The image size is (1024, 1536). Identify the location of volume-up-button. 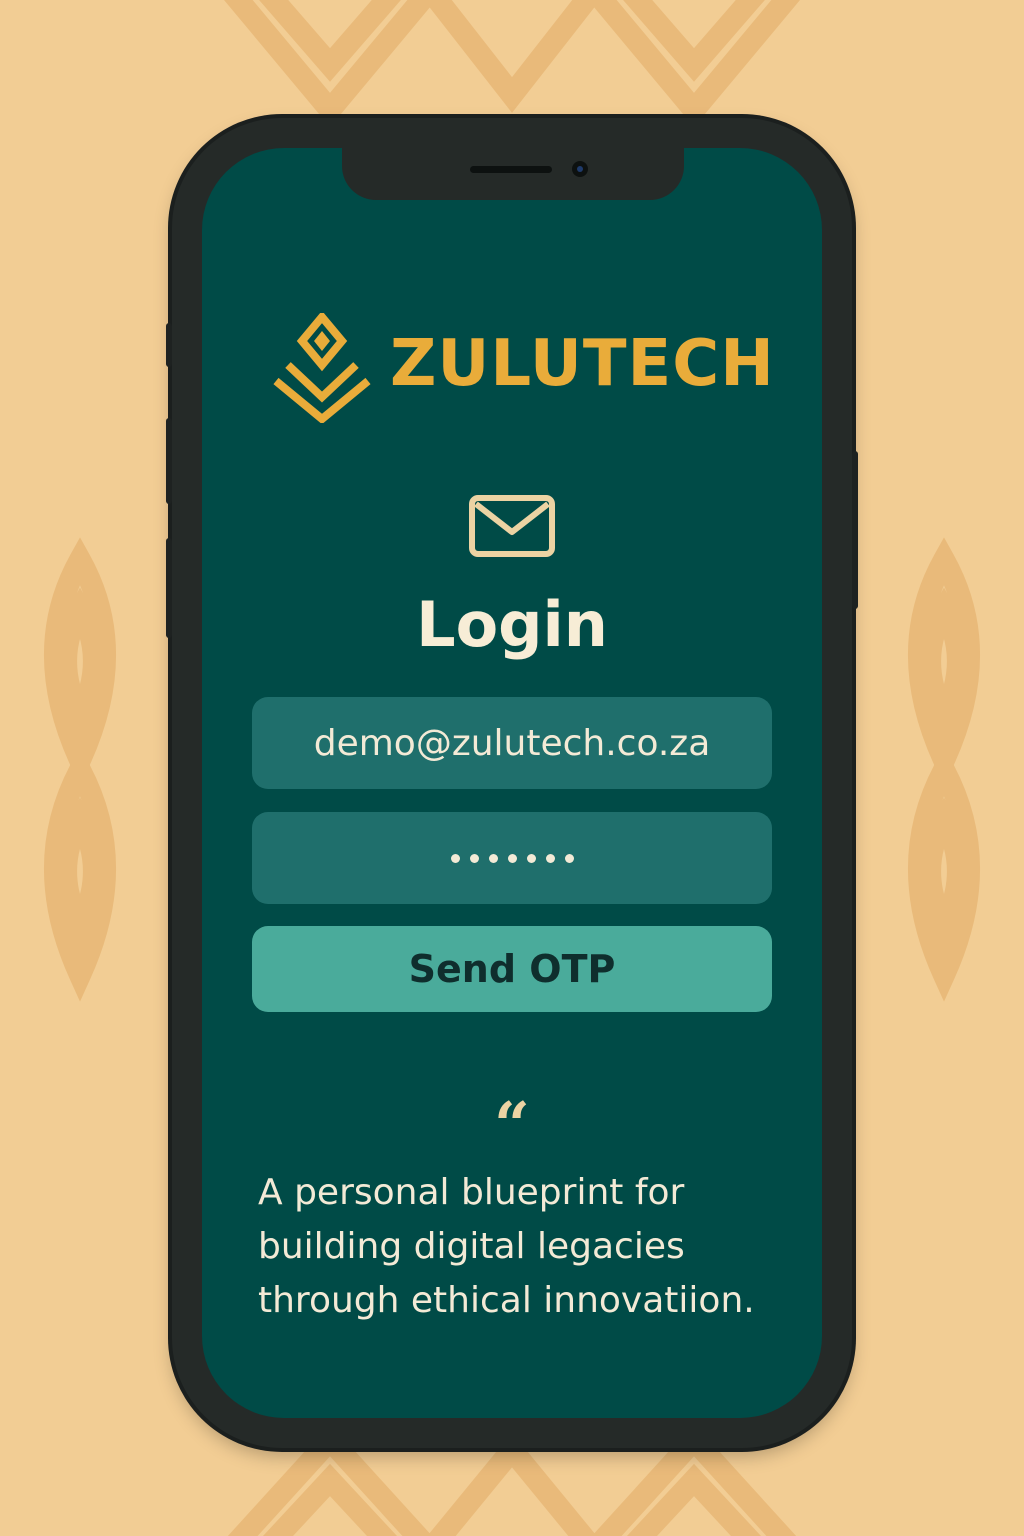
(169, 461).